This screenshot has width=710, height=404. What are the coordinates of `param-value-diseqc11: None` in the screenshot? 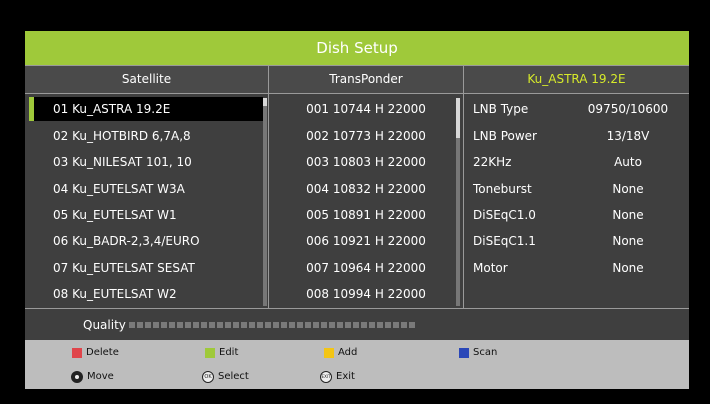 It's located at (628, 241).